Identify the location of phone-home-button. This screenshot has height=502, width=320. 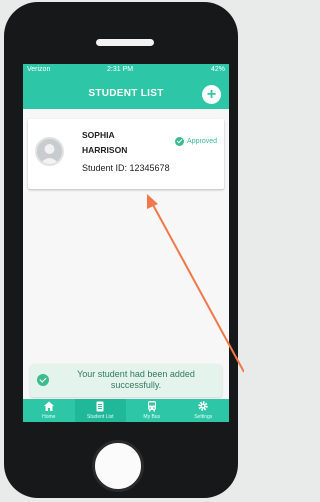
(118, 466).